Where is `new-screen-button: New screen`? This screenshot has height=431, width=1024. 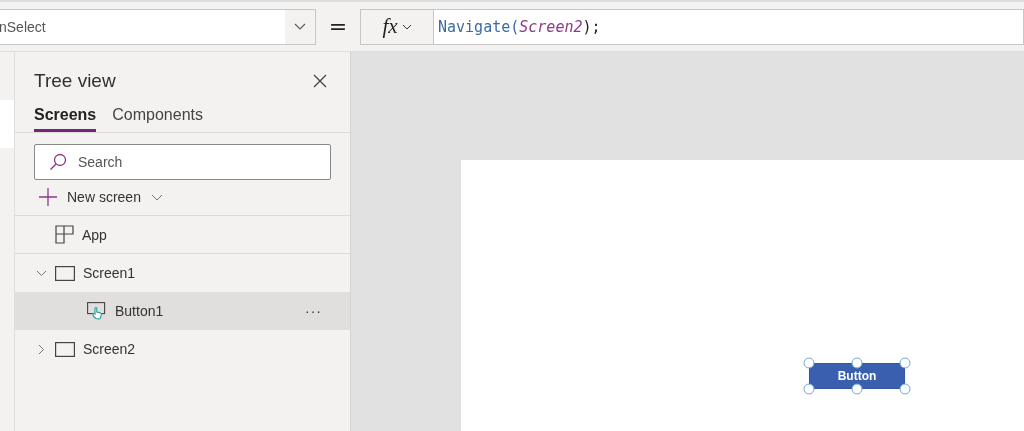 new-screen-button: New screen is located at coordinates (89, 197).